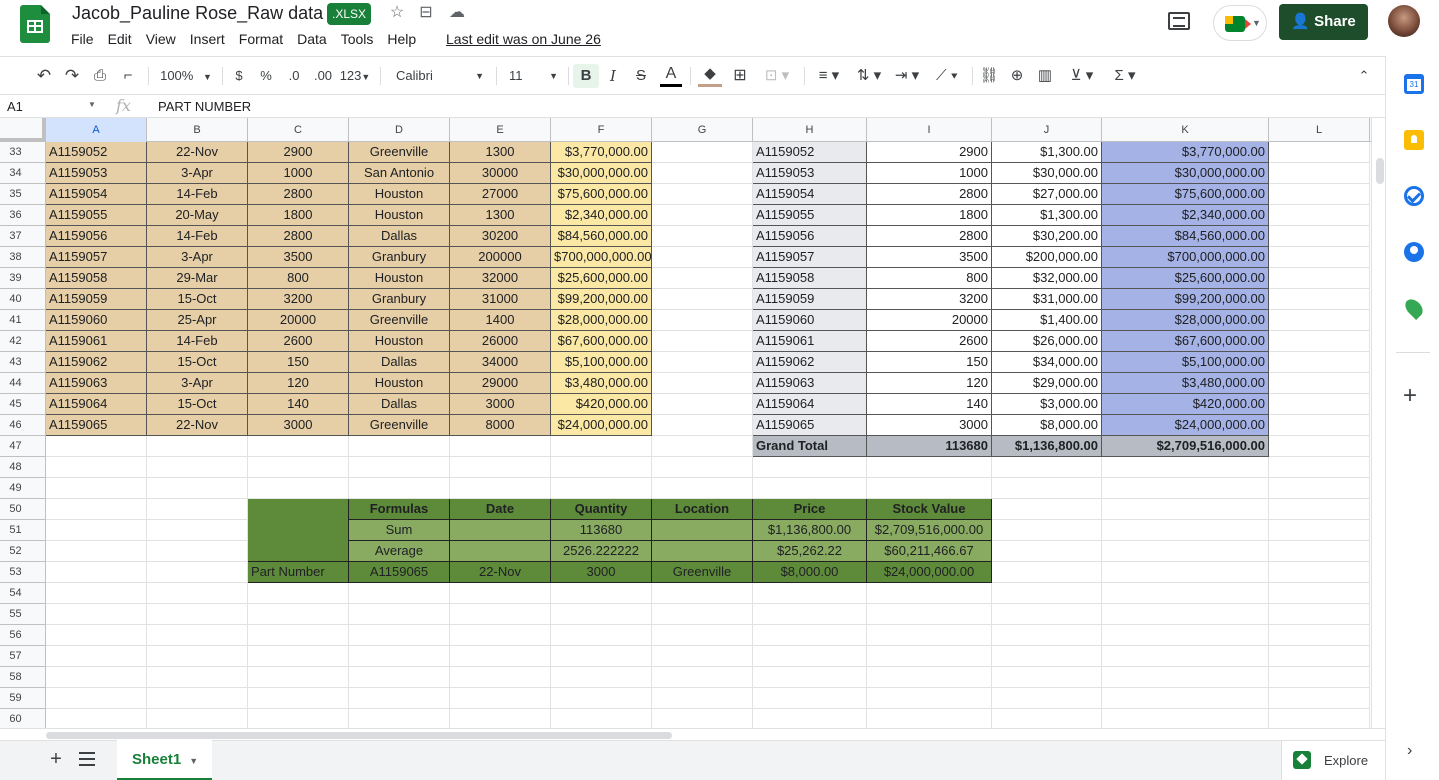 Image resolution: width=1439 pixels, height=780 pixels. I want to click on pivot-cell: 2800, so click(929, 236).